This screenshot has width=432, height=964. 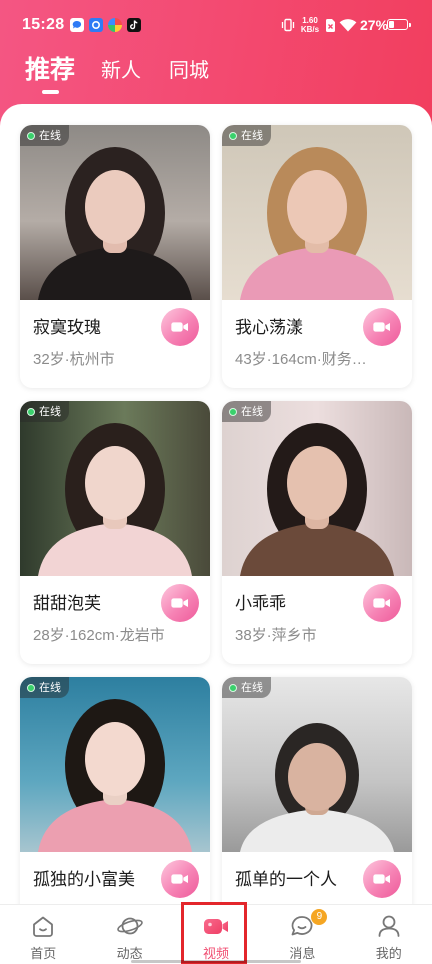 What do you see at coordinates (260, 603) in the screenshot?
I see `profile-name: 小乖乖` at bounding box center [260, 603].